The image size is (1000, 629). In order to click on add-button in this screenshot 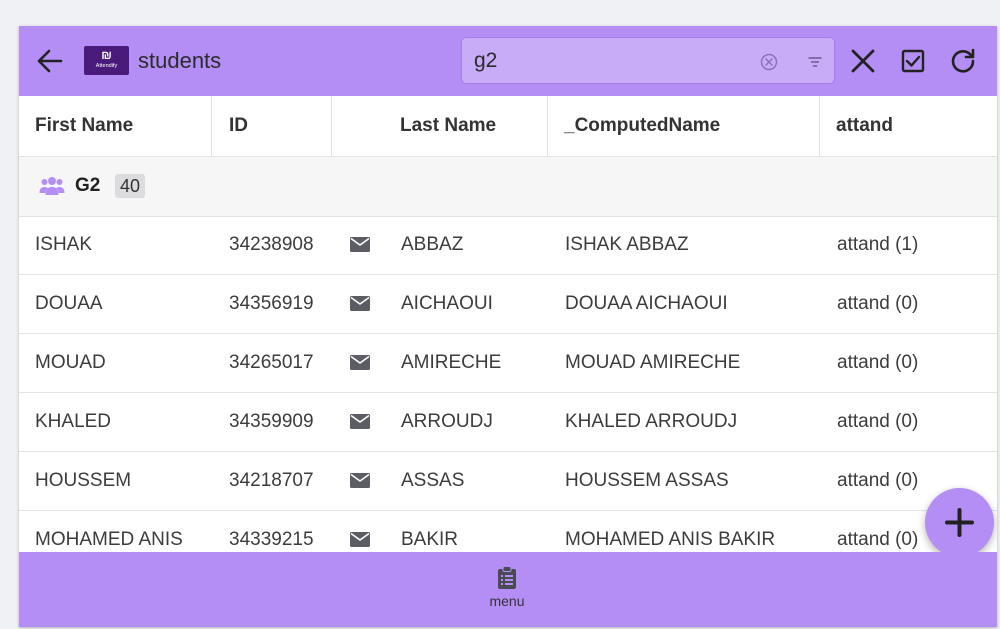, I will do `click(959, 522)`.